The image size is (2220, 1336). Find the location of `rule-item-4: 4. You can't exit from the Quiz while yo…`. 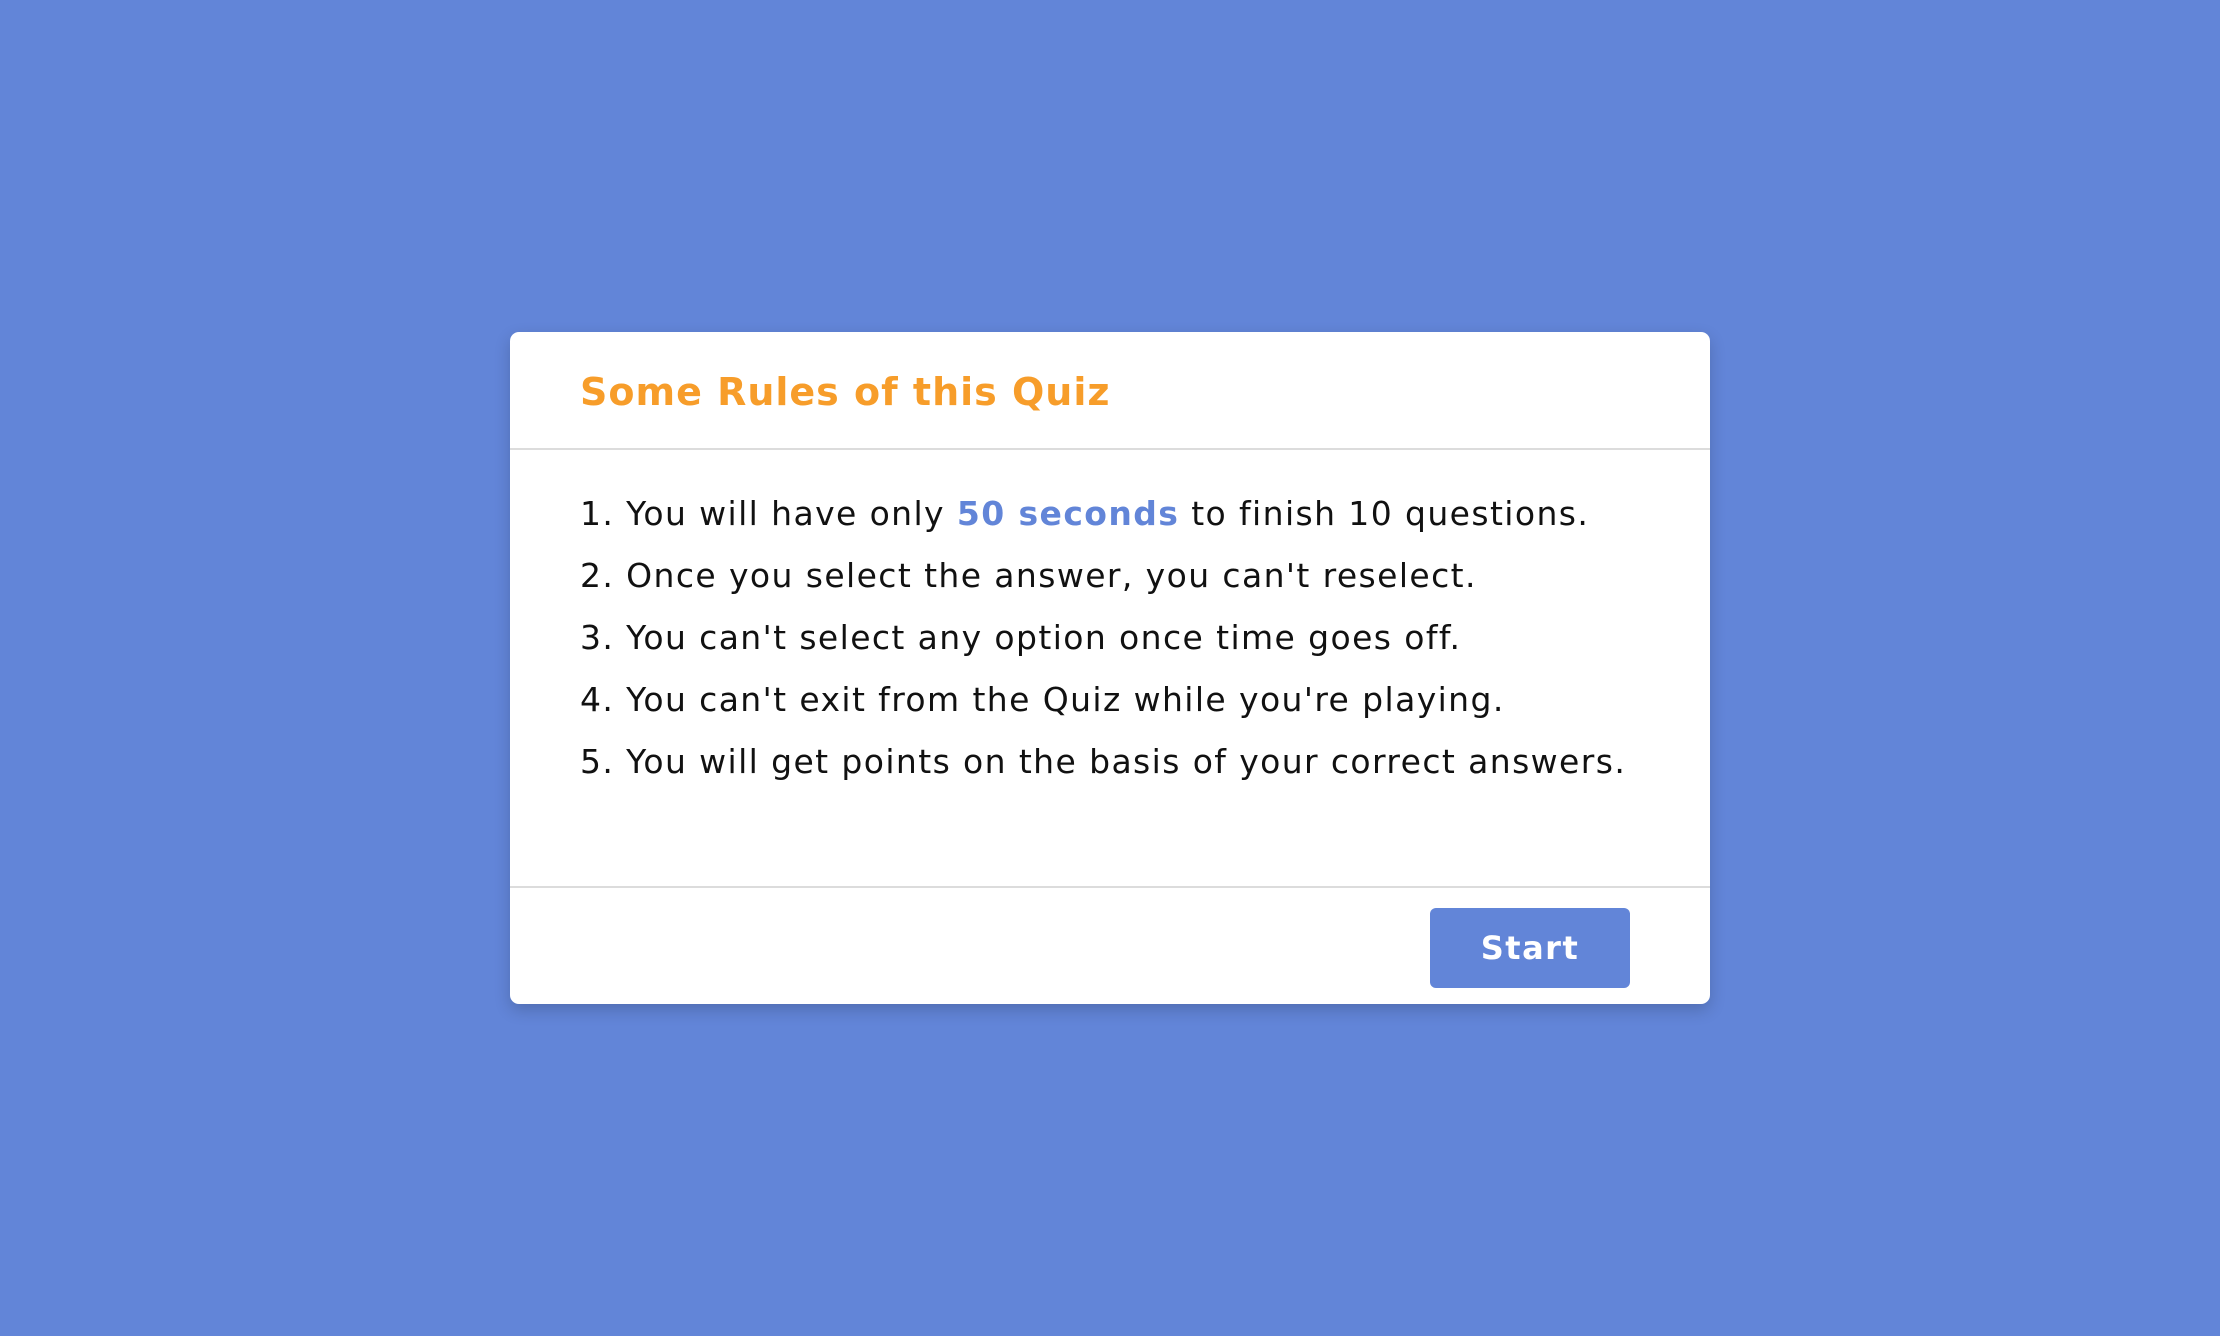

rule-item-4: 4. You can't exit from the Quiz while yo… is located at coordinates (1042, 699).